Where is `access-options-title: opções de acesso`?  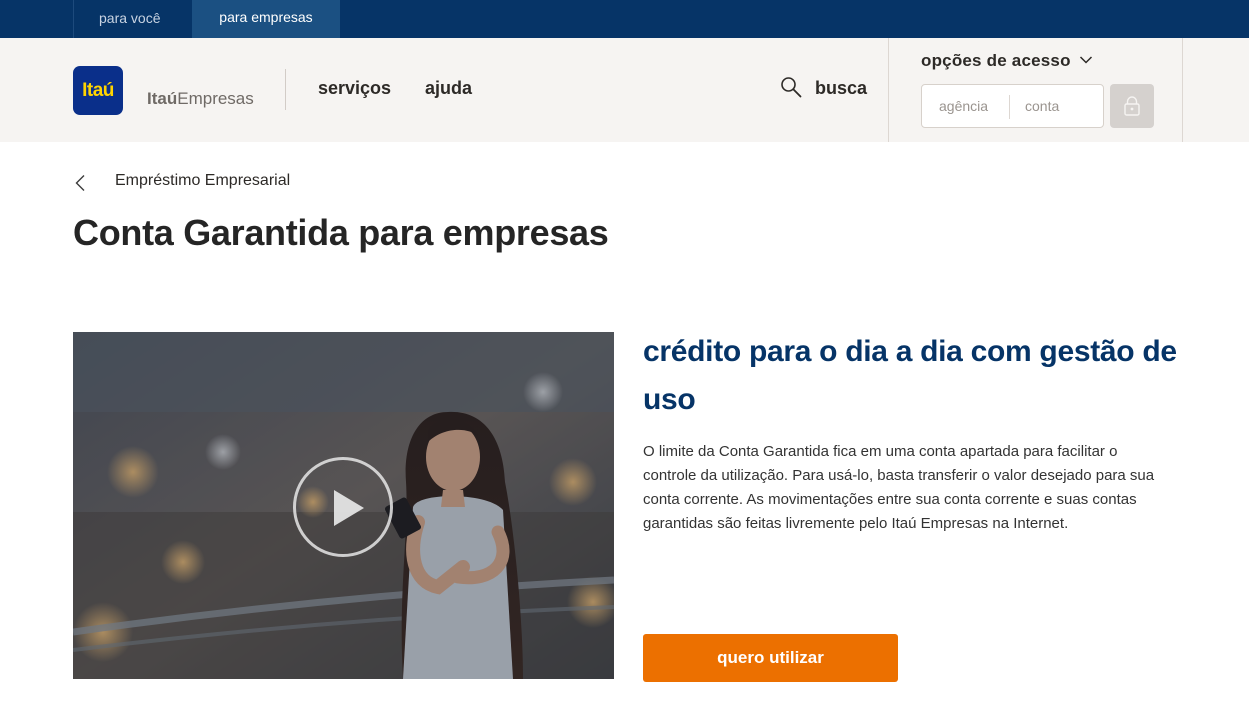
access-options-title: opções de acesso is located at coordinates (996, 61).